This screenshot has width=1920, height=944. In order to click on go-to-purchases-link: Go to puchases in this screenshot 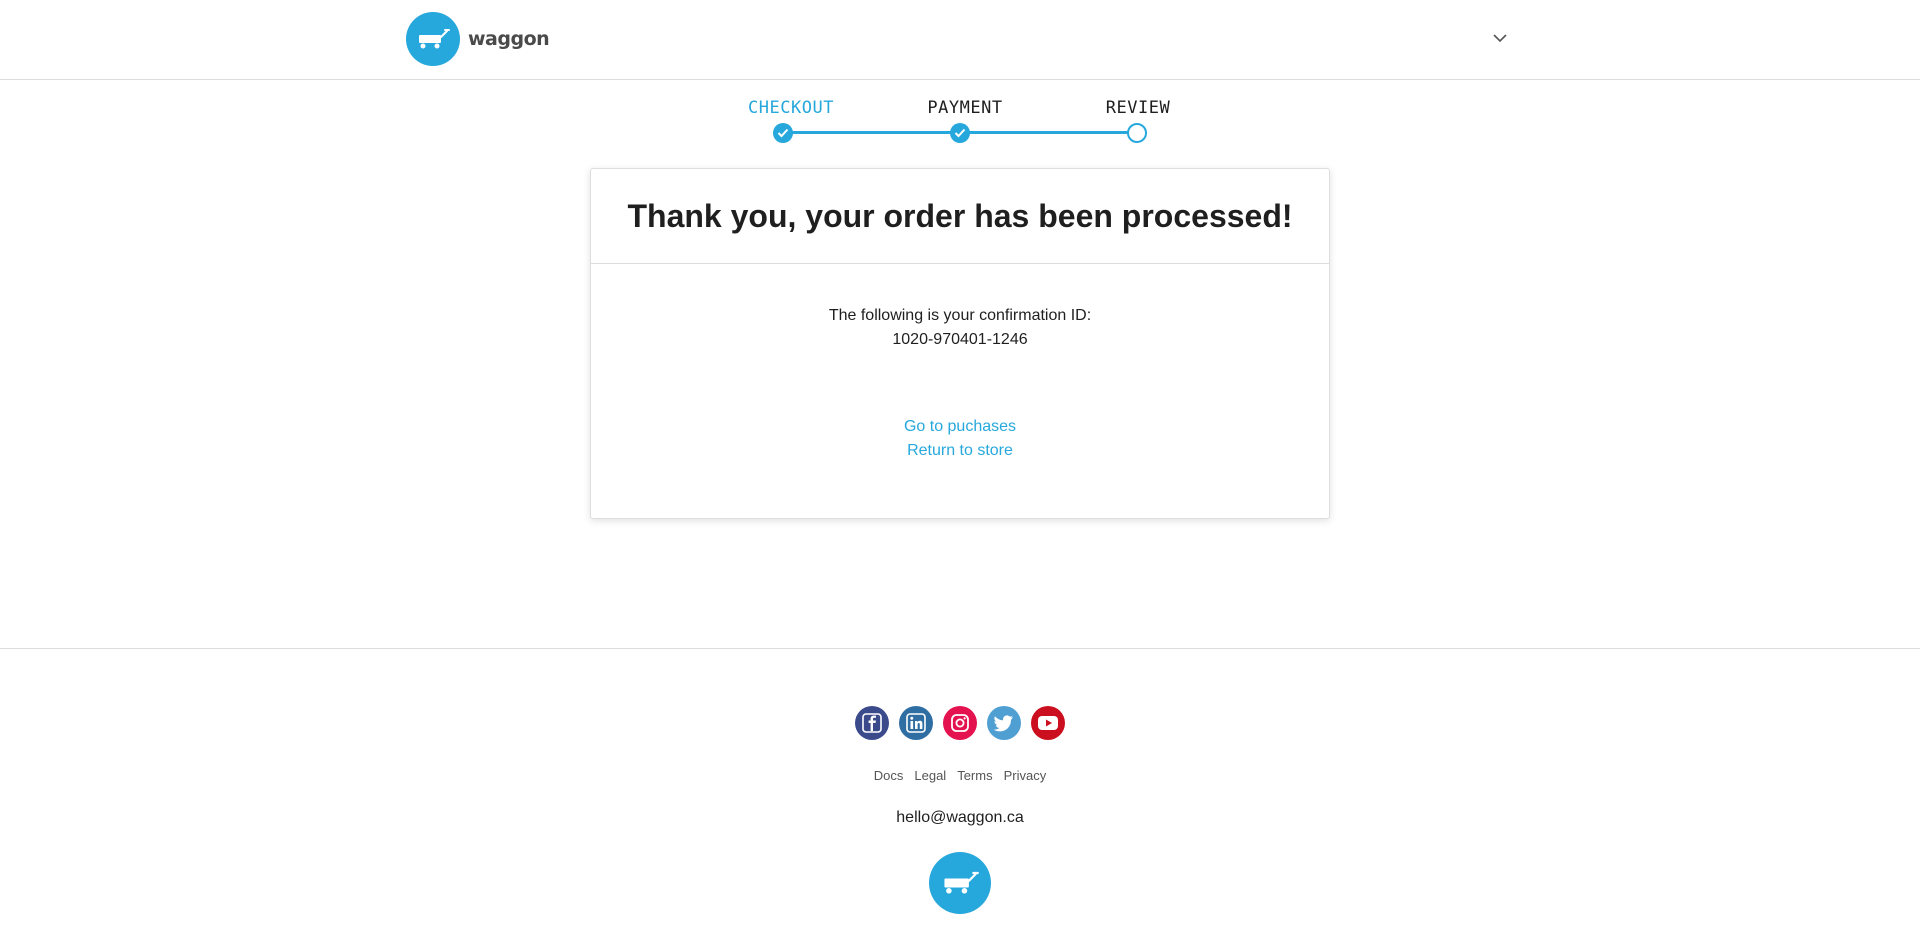, I will do `click(960, 427)`.